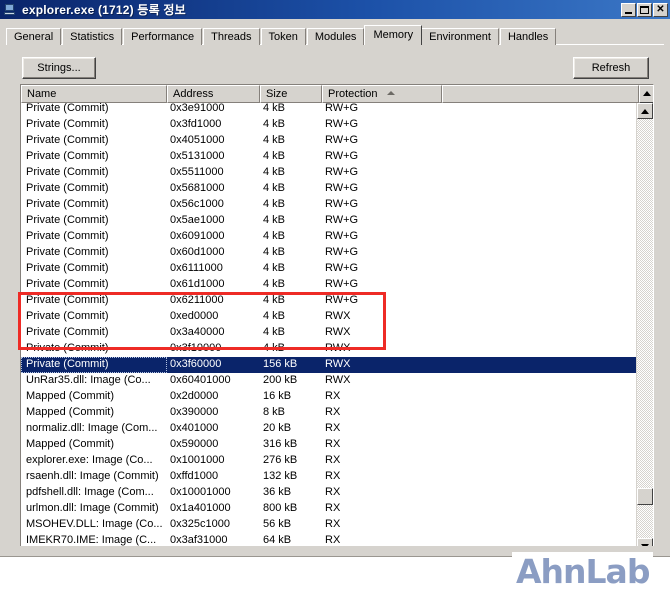 This screenshot has height=597, width=670. I want to click on table-row: Private (Commit) 0xed0000 4 kB RWX, so click(329, 317).